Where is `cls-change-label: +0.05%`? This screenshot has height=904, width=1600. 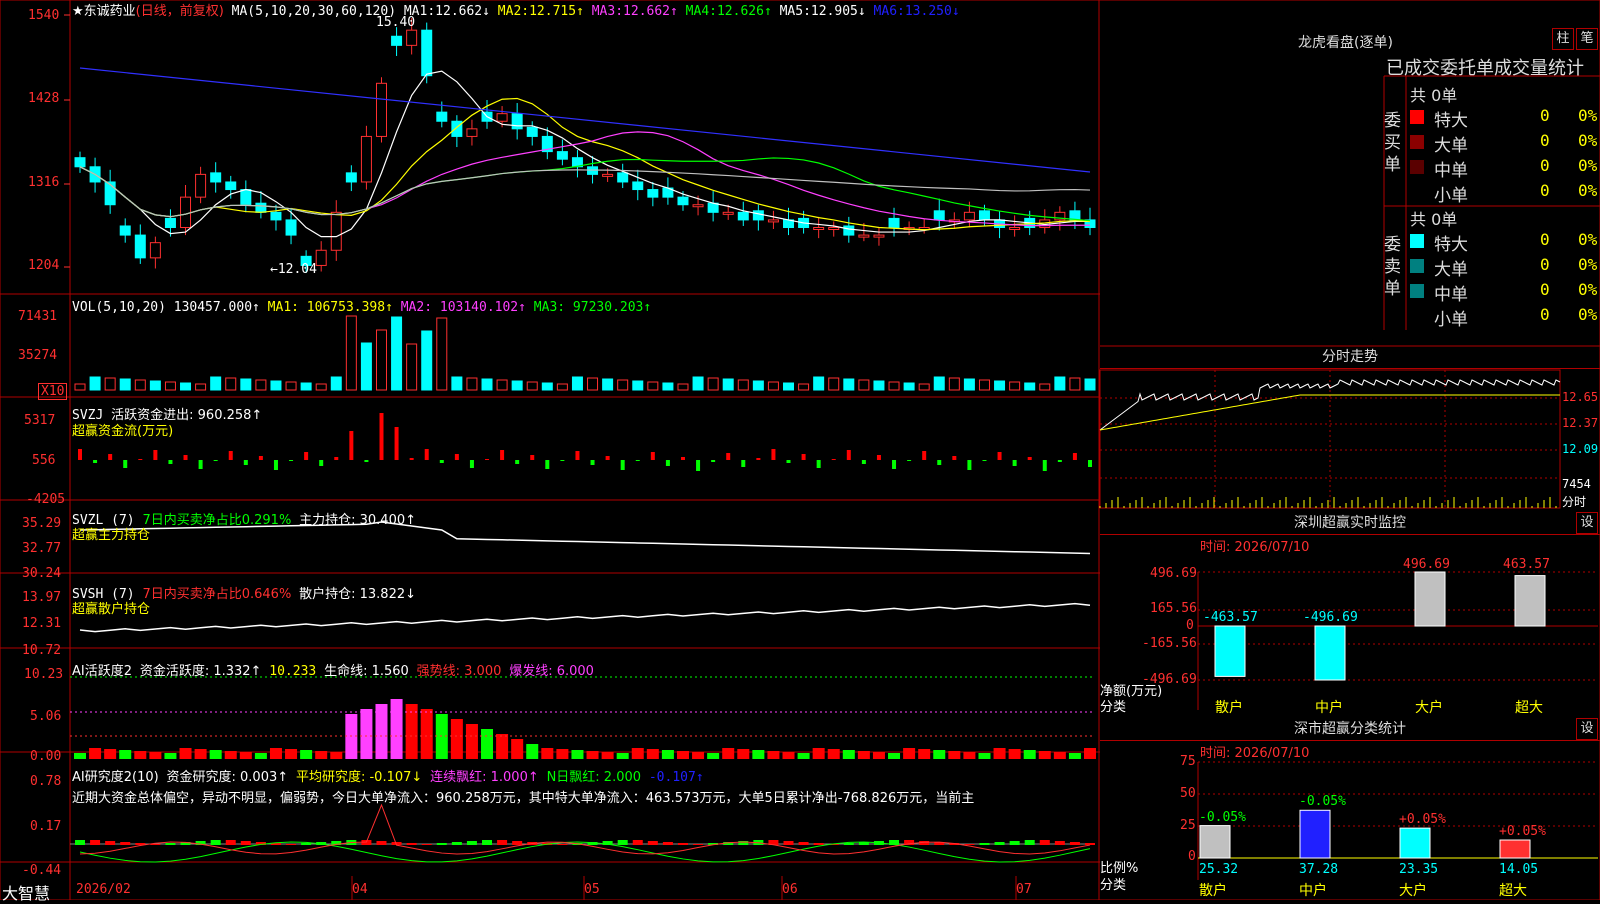 cls-change-label: +0.05% is located at coordinates (1522, 832).